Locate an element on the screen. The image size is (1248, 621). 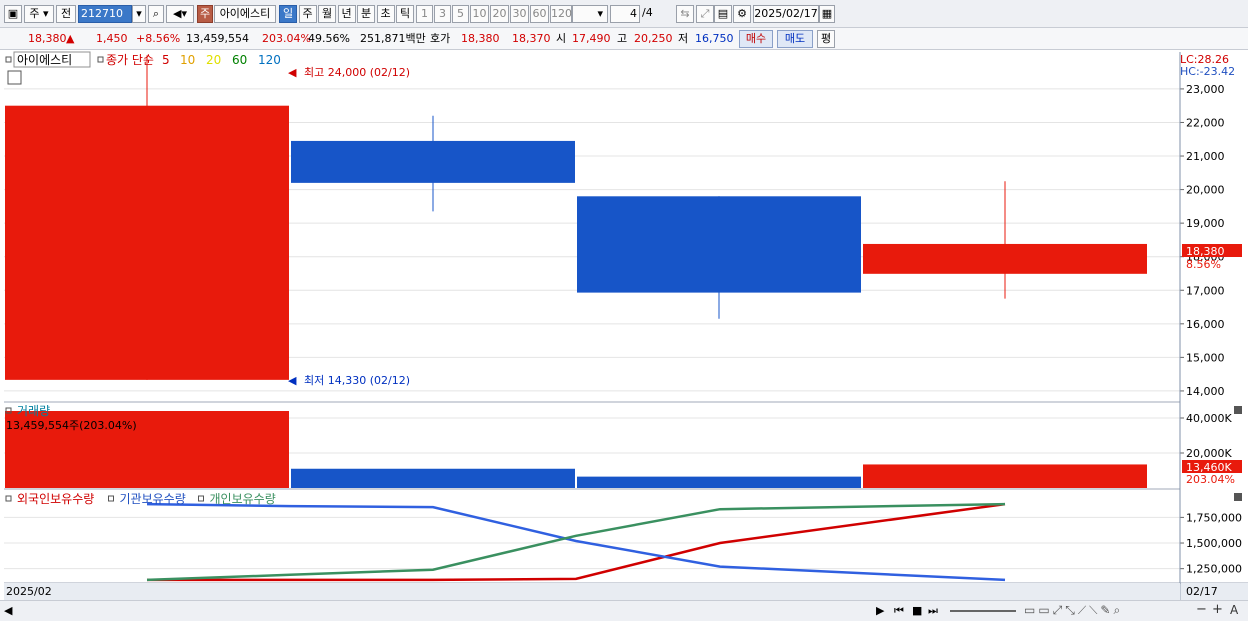
search-icon: ⌕ is located at coordinates (156, 14).